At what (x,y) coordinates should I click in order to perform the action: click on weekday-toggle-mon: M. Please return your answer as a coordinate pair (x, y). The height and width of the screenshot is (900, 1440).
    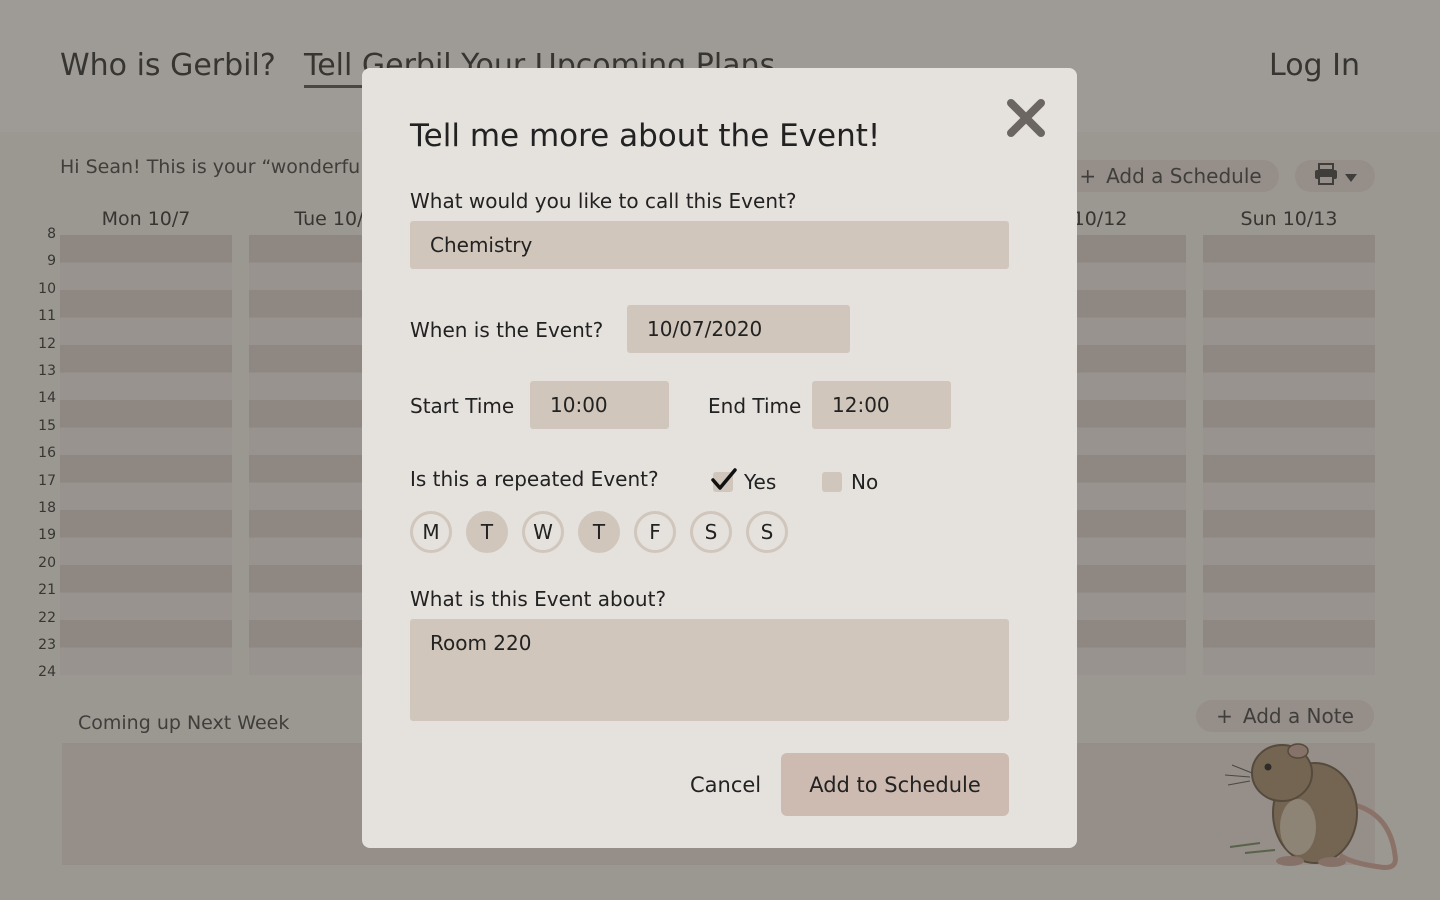
    Looking at the image, I should click on (431, 532).